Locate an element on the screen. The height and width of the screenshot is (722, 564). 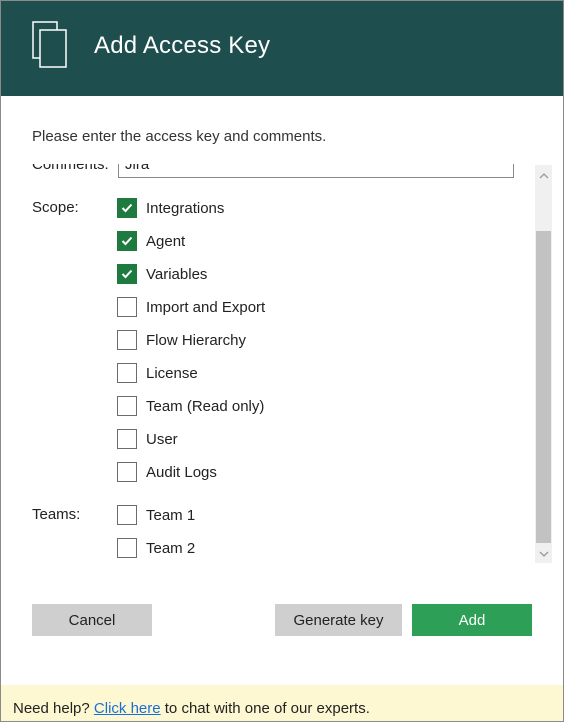
comments-label: Comments: is located at coordinates (70, 168).